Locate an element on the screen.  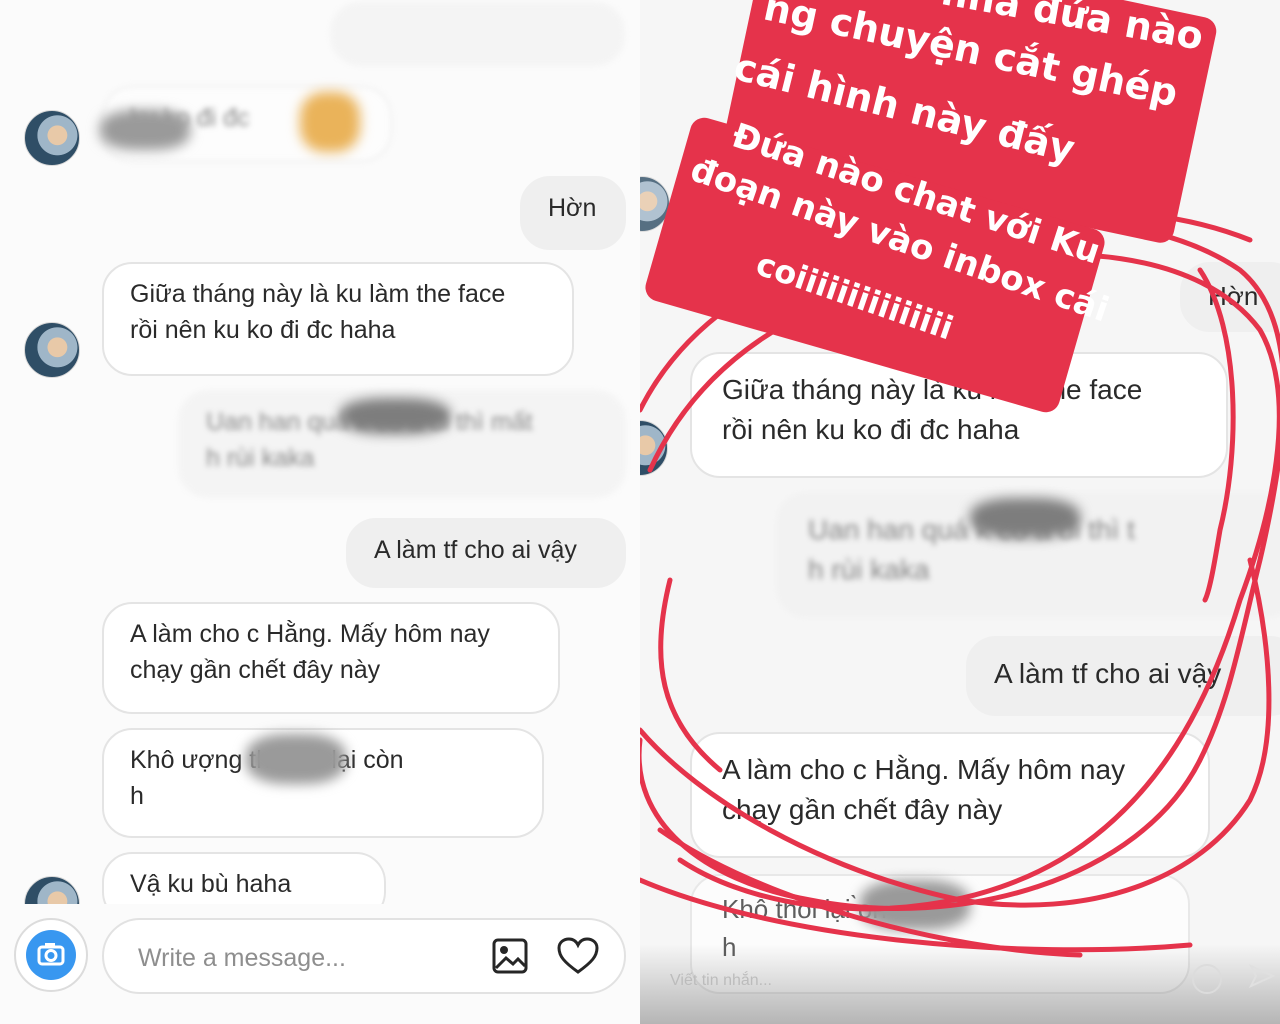
message-line: Giữa tháng này là ku làm the face is located at coordinates (318, 294).